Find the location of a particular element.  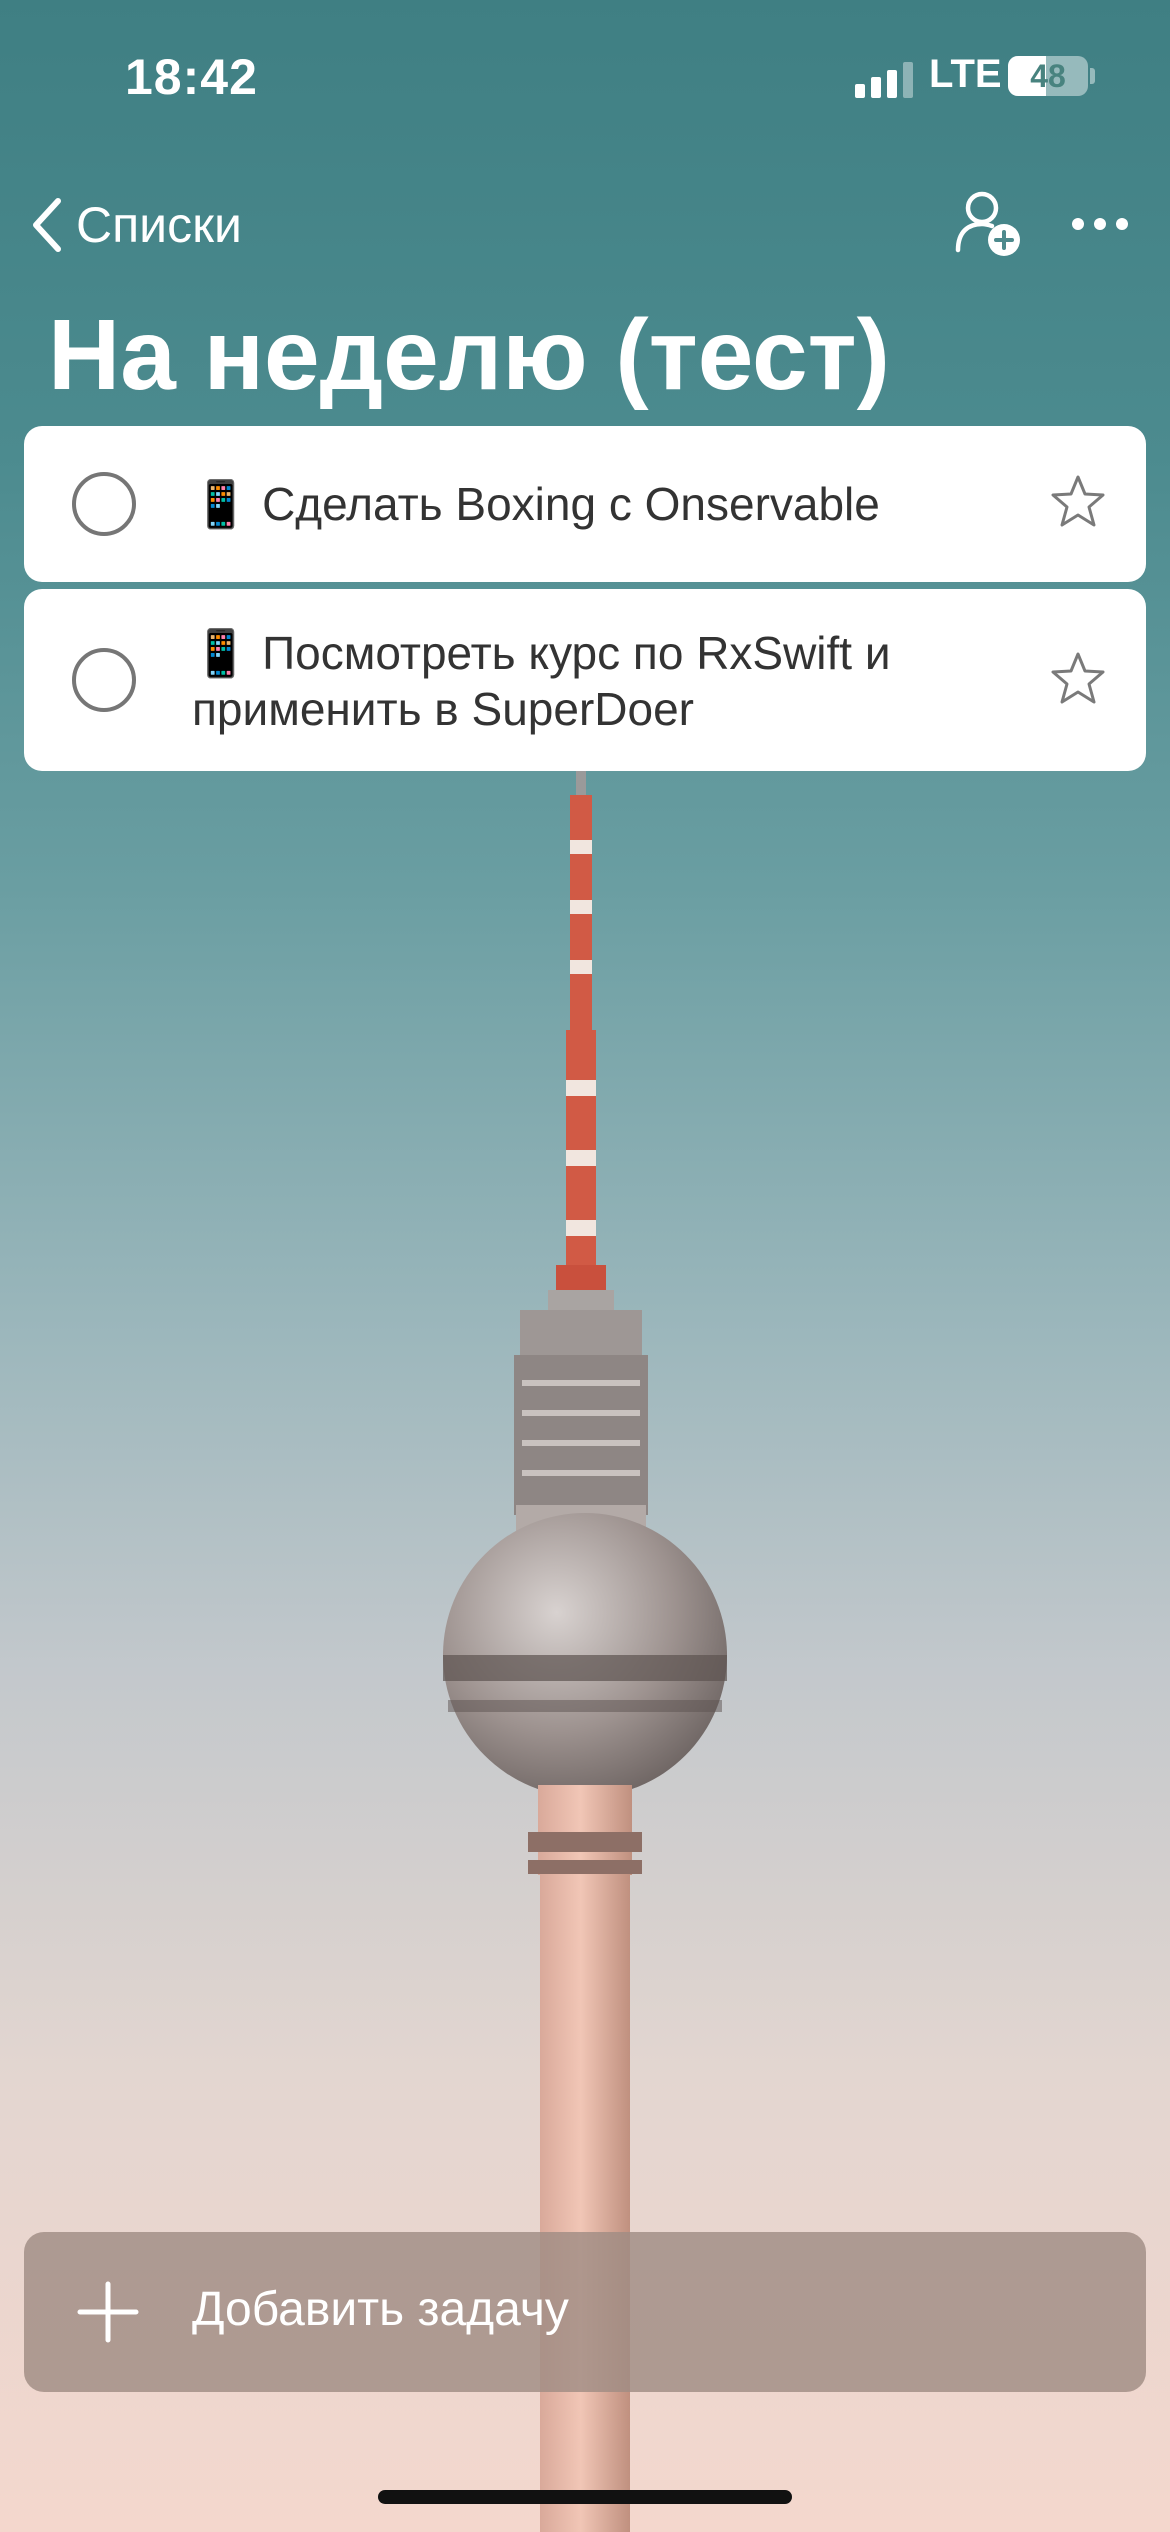

plus-icon is located at coordinates (108, 2312).